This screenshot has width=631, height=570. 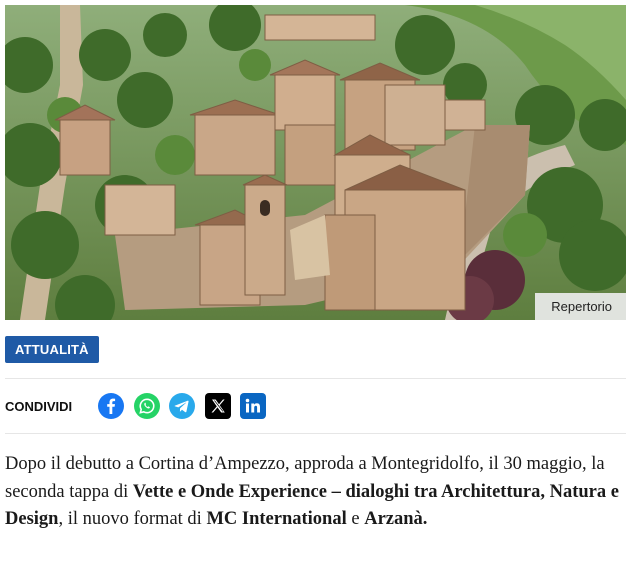 I want to click on organizer-name: MC International, so click(x=276, y=519).